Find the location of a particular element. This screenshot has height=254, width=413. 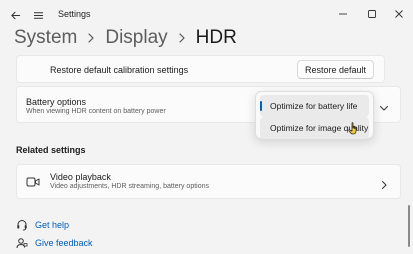

mouse-cursor-icon is located at coordinates (353, 131).